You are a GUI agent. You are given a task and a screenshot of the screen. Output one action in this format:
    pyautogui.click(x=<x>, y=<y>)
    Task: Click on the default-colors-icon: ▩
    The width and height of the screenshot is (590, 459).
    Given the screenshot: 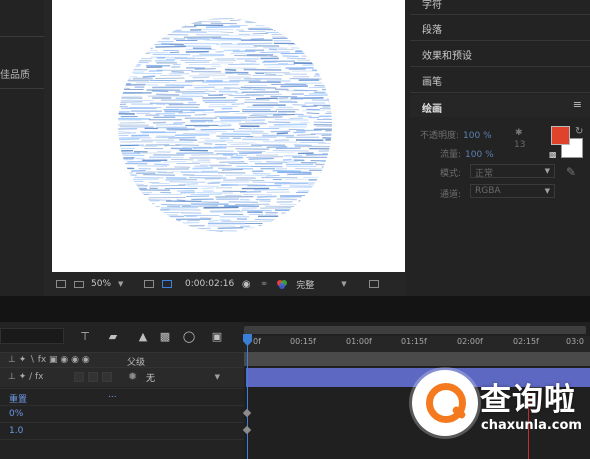 What is the action you would take?
    pyautogui.click(x=553, y=154)
    